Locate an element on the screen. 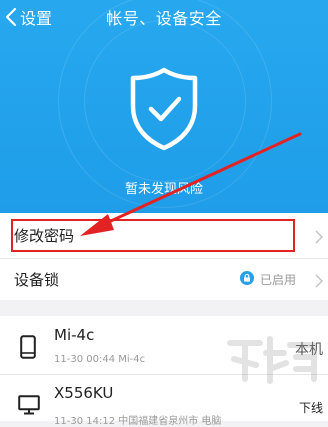 The image size is (328, 427). shield-check-icon is located at coordinates (164, 111).